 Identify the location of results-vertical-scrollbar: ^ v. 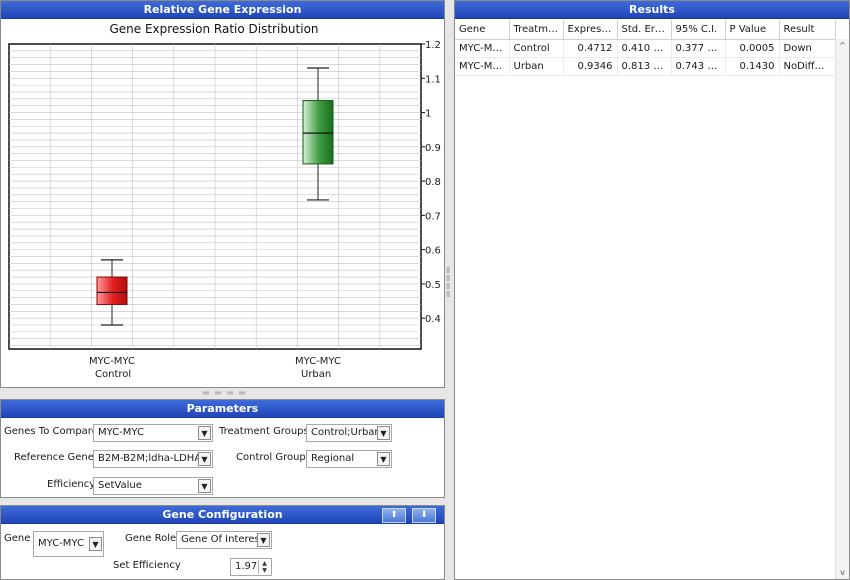
(842, 309).